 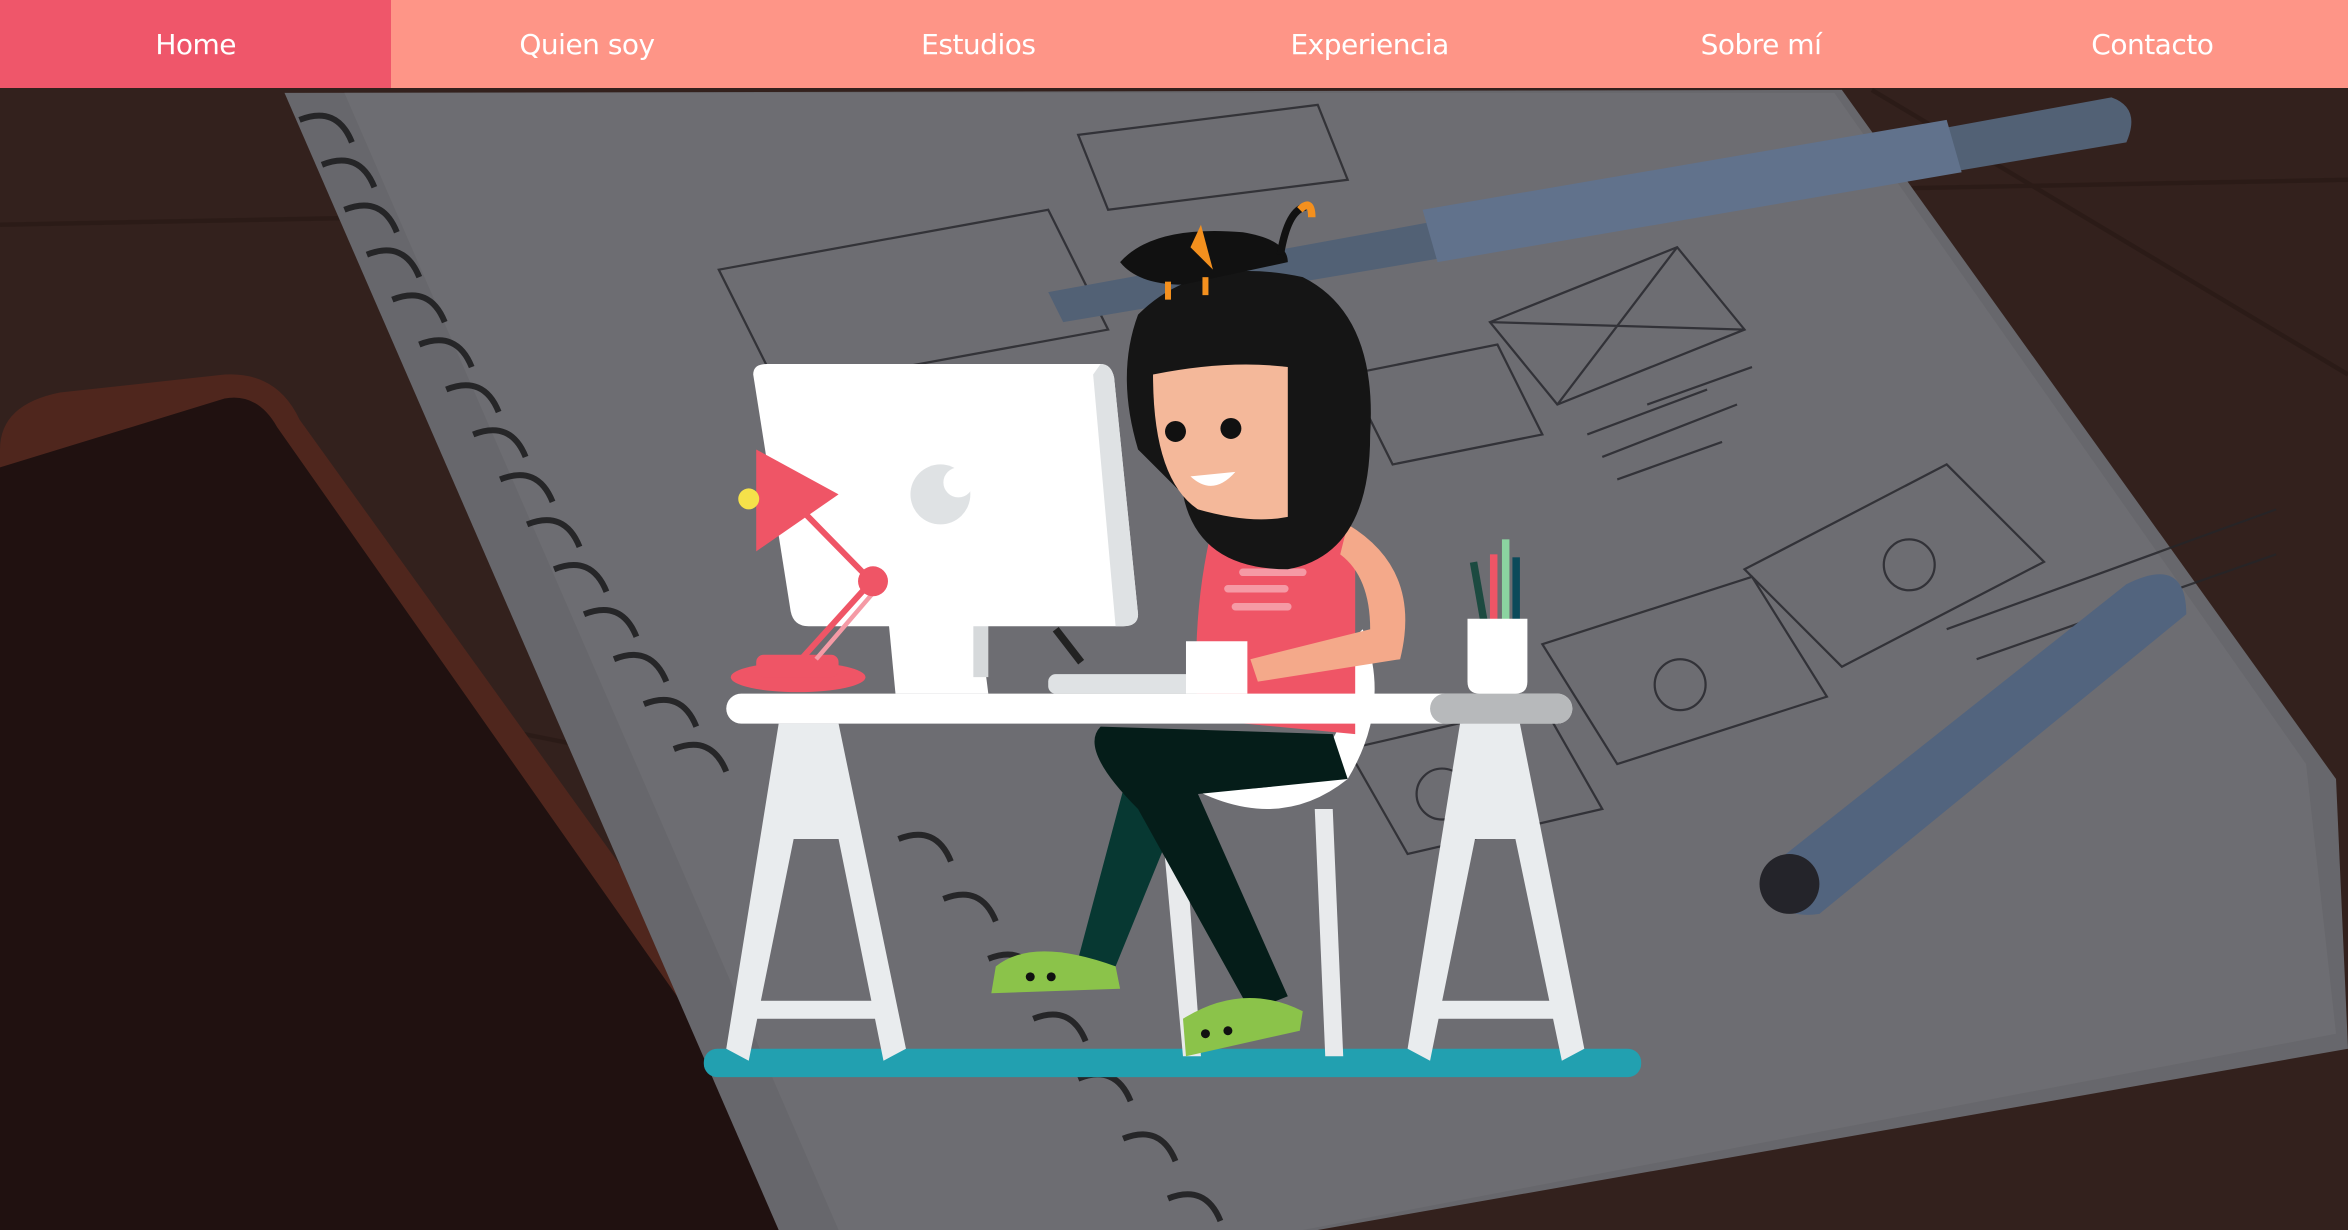 What do you see at coordinates (1216, 667) in the screenshot?
I see `coffee-mug` at bounding box center [1216, 667].